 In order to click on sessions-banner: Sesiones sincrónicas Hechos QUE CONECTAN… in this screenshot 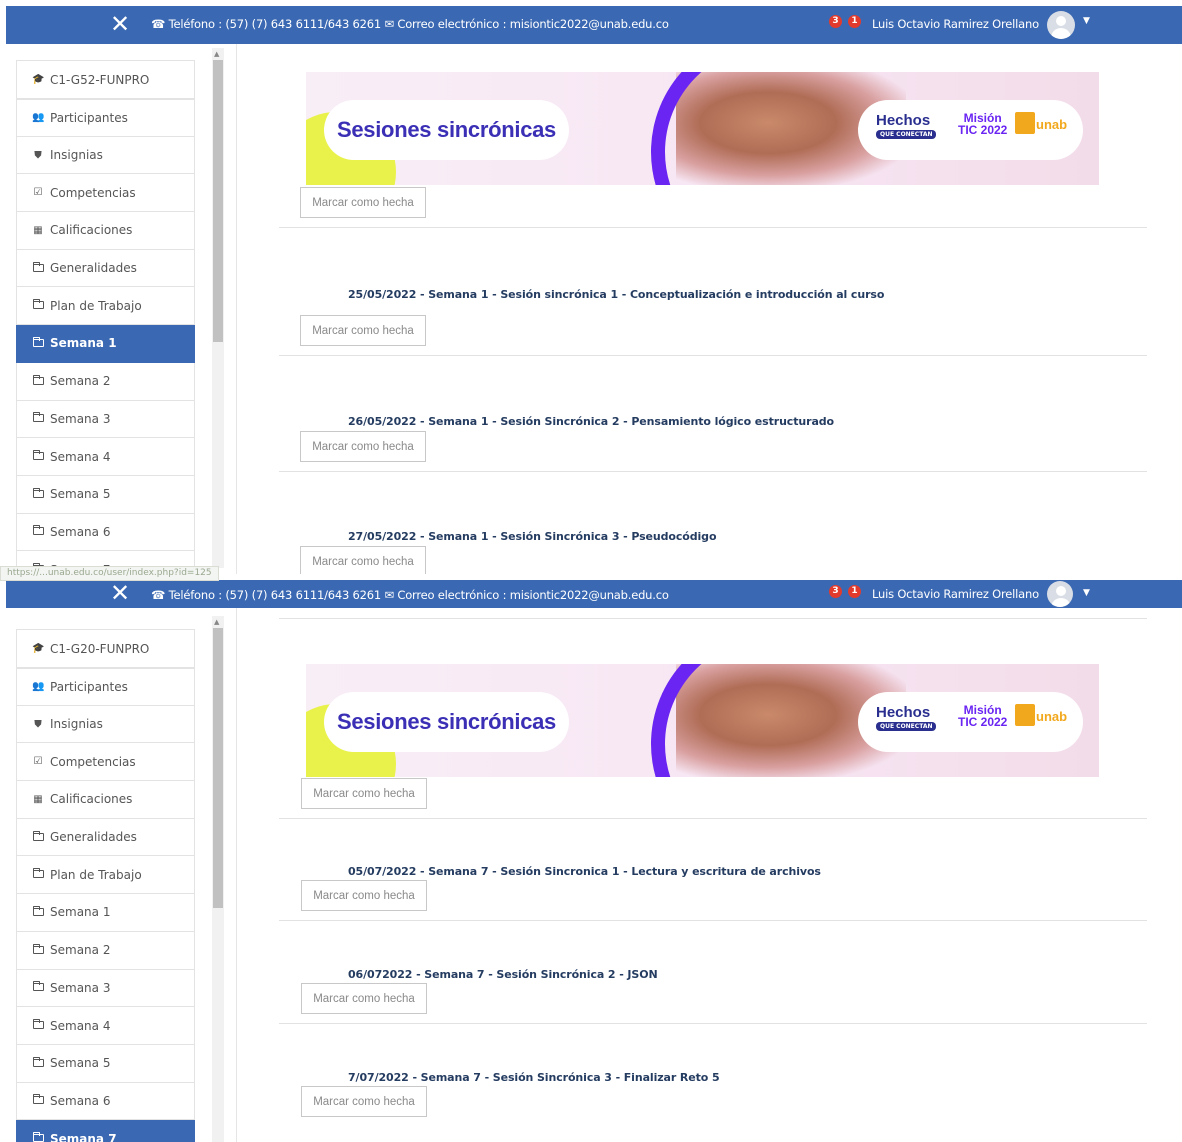, I will do `click(702, 720)`.